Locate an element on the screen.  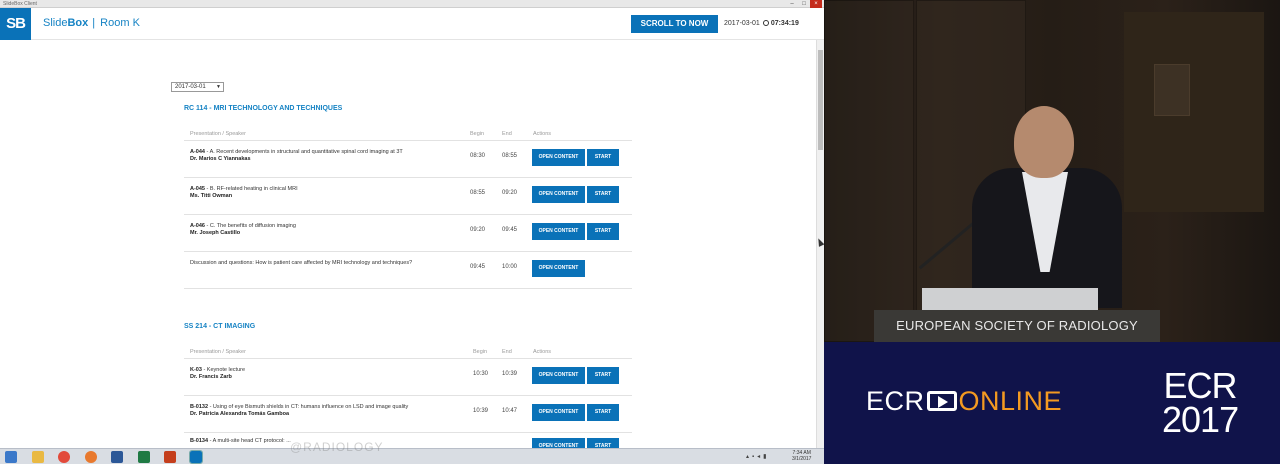
room-name: Room K is located at coordinates (120, 23).